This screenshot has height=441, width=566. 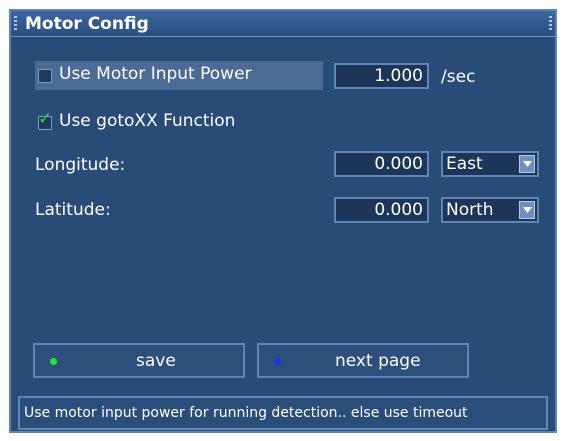 What do you see at coordinates (156, 361) in the screenshot?
I see `save-button-label: save` at bounding box center [156, 361].